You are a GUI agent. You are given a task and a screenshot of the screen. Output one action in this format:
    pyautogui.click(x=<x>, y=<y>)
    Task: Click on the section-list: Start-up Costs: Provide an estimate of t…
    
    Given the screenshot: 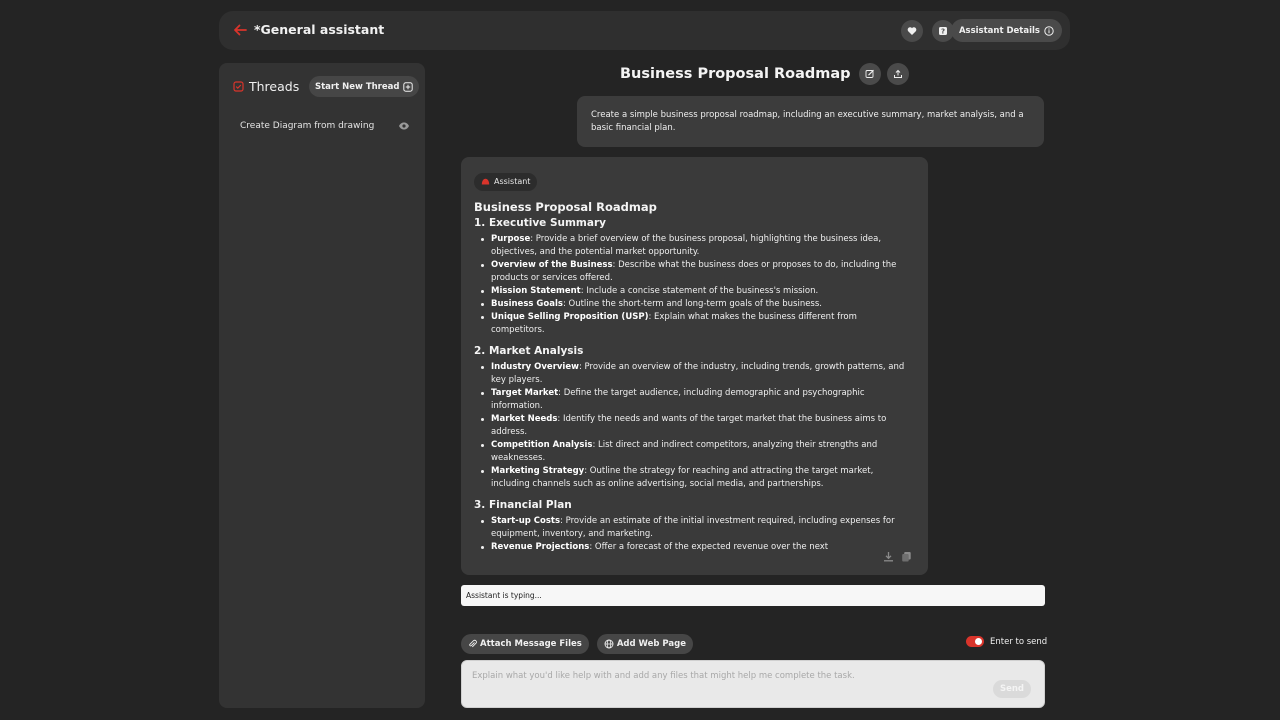 What is the action you would take?
    pyautogui.click(x=698, y=534)
    